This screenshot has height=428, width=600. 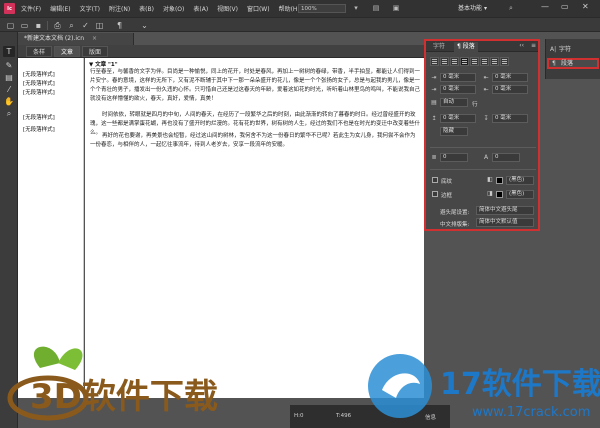 I want to click on open-folder-icon: ▭, so click(x=24, y=25).